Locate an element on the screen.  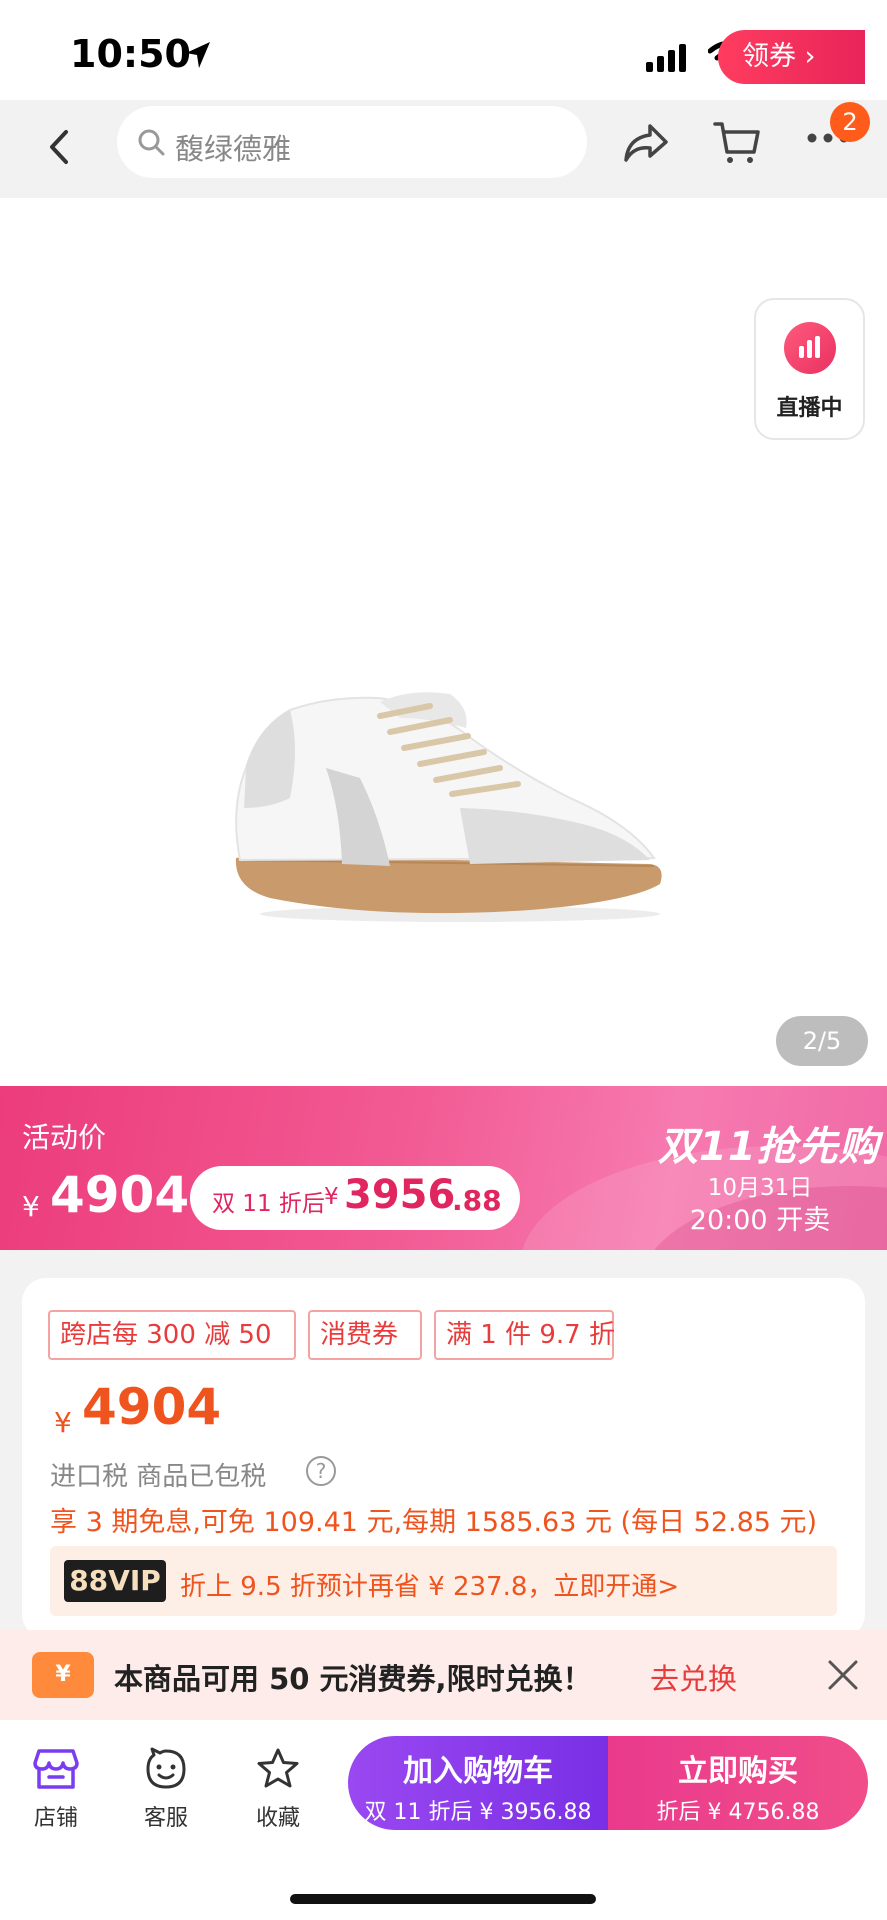
add-to-cart-sub: 双 11 折后 ¥ 3956.88 is located at coordinates (478, 1812).